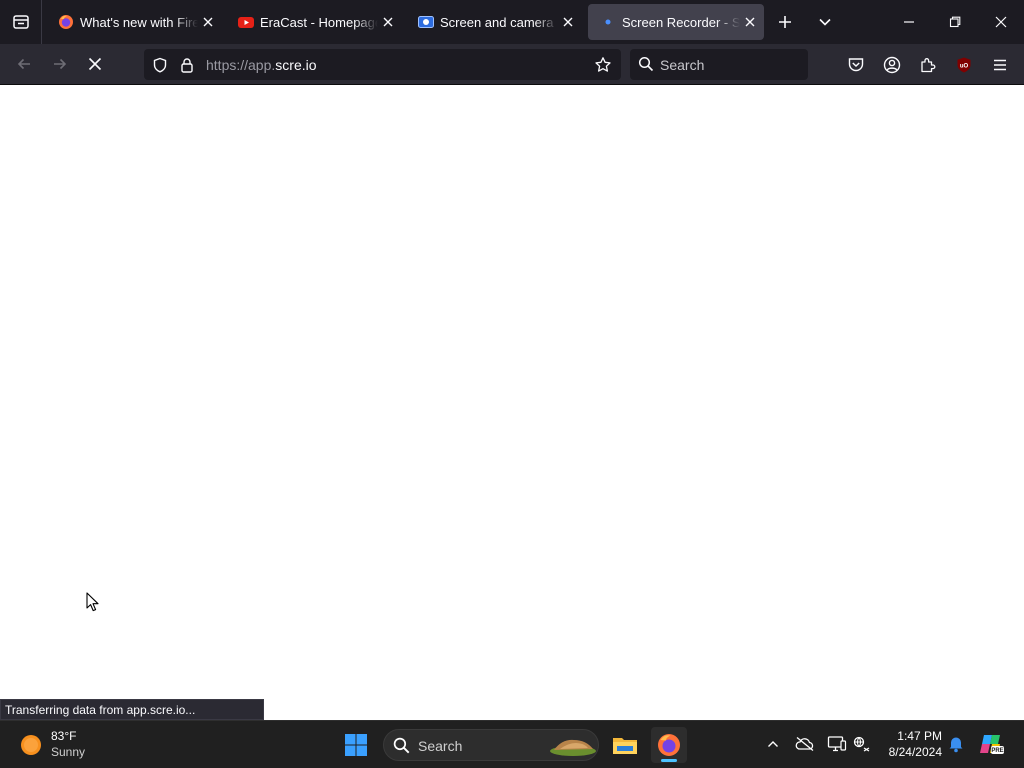  What do you see at coordinates (681, 22) in the screenshot?
I see `tab-title: Screen Recorder - Screen` at bounding box center [681, 22].